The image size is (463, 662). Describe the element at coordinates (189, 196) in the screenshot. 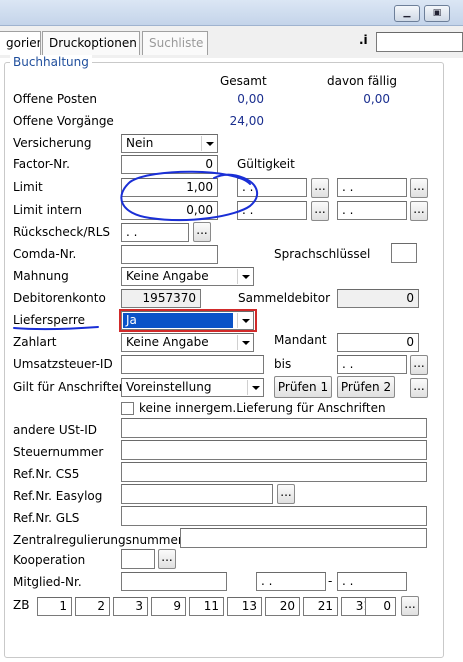

I see `annotation-circle` at that location.